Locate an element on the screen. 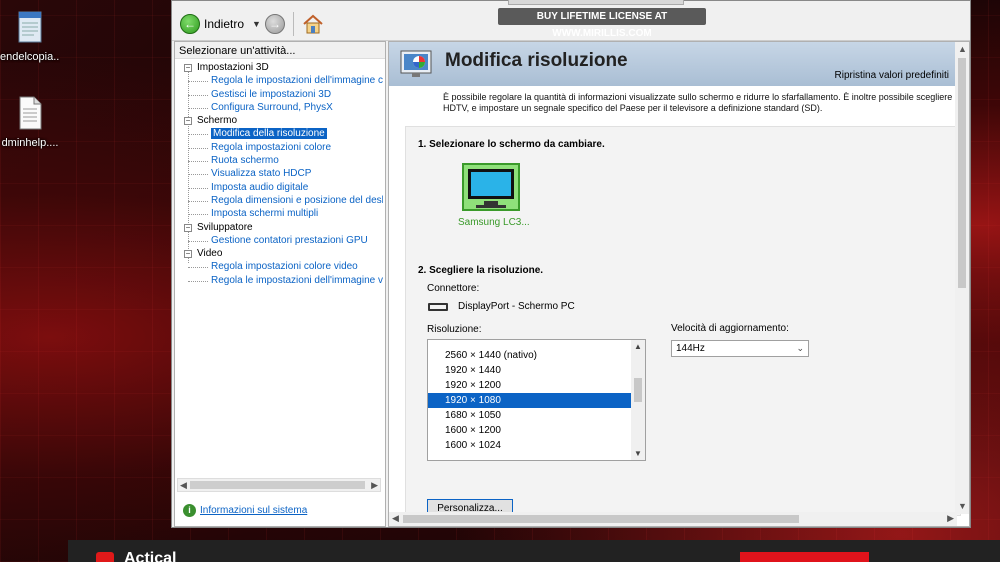 The width and height of the screenshot is (1000, 562). resolution-option: 2560 × 1440 (nativo) is located at coordinates (529, 355).